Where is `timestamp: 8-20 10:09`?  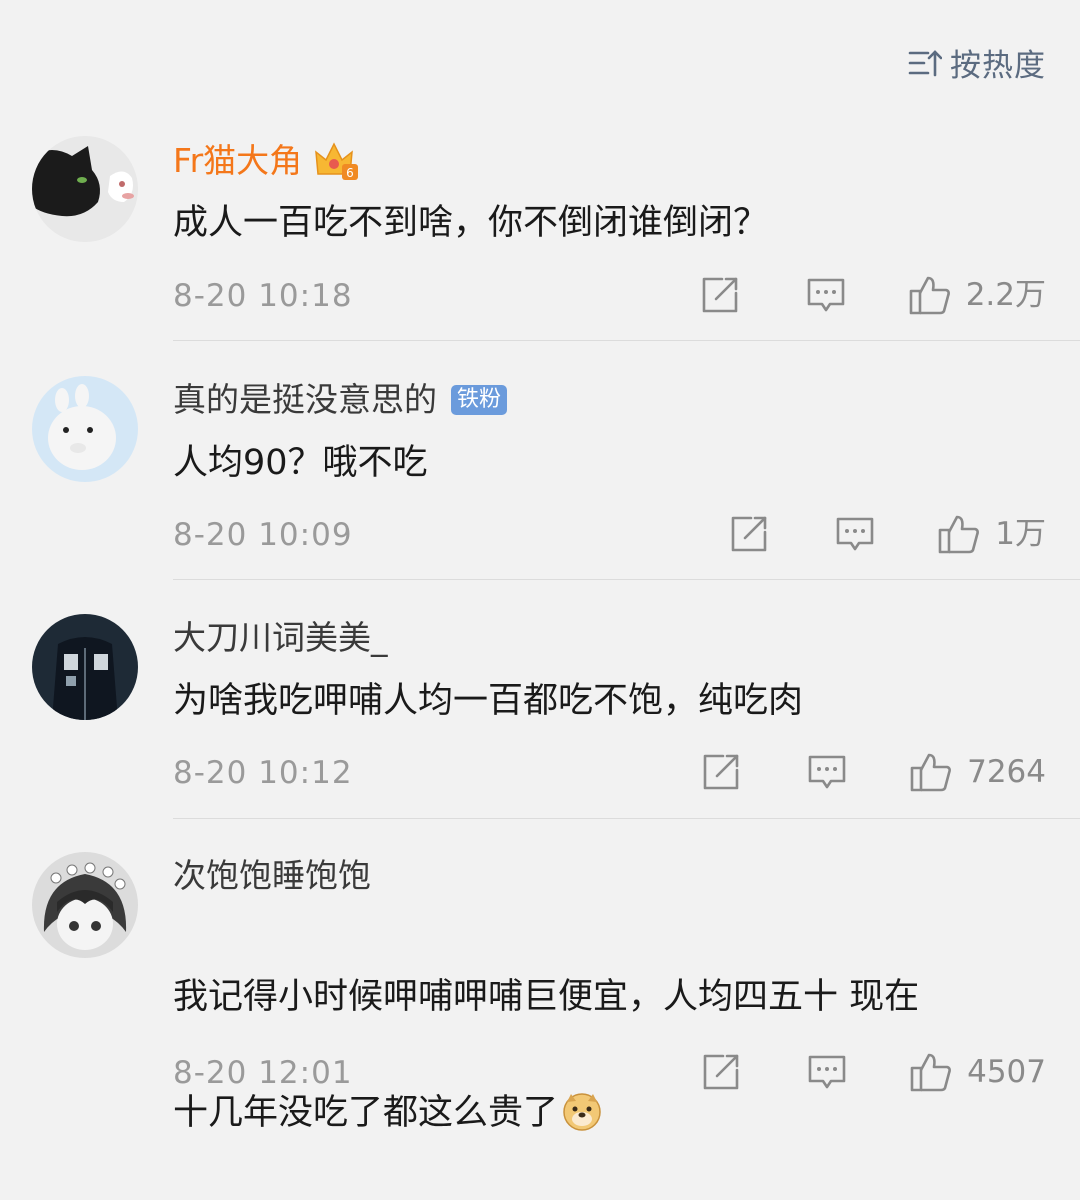 timestamp: 8-20 10:09 is located at coordinates (263, 535).